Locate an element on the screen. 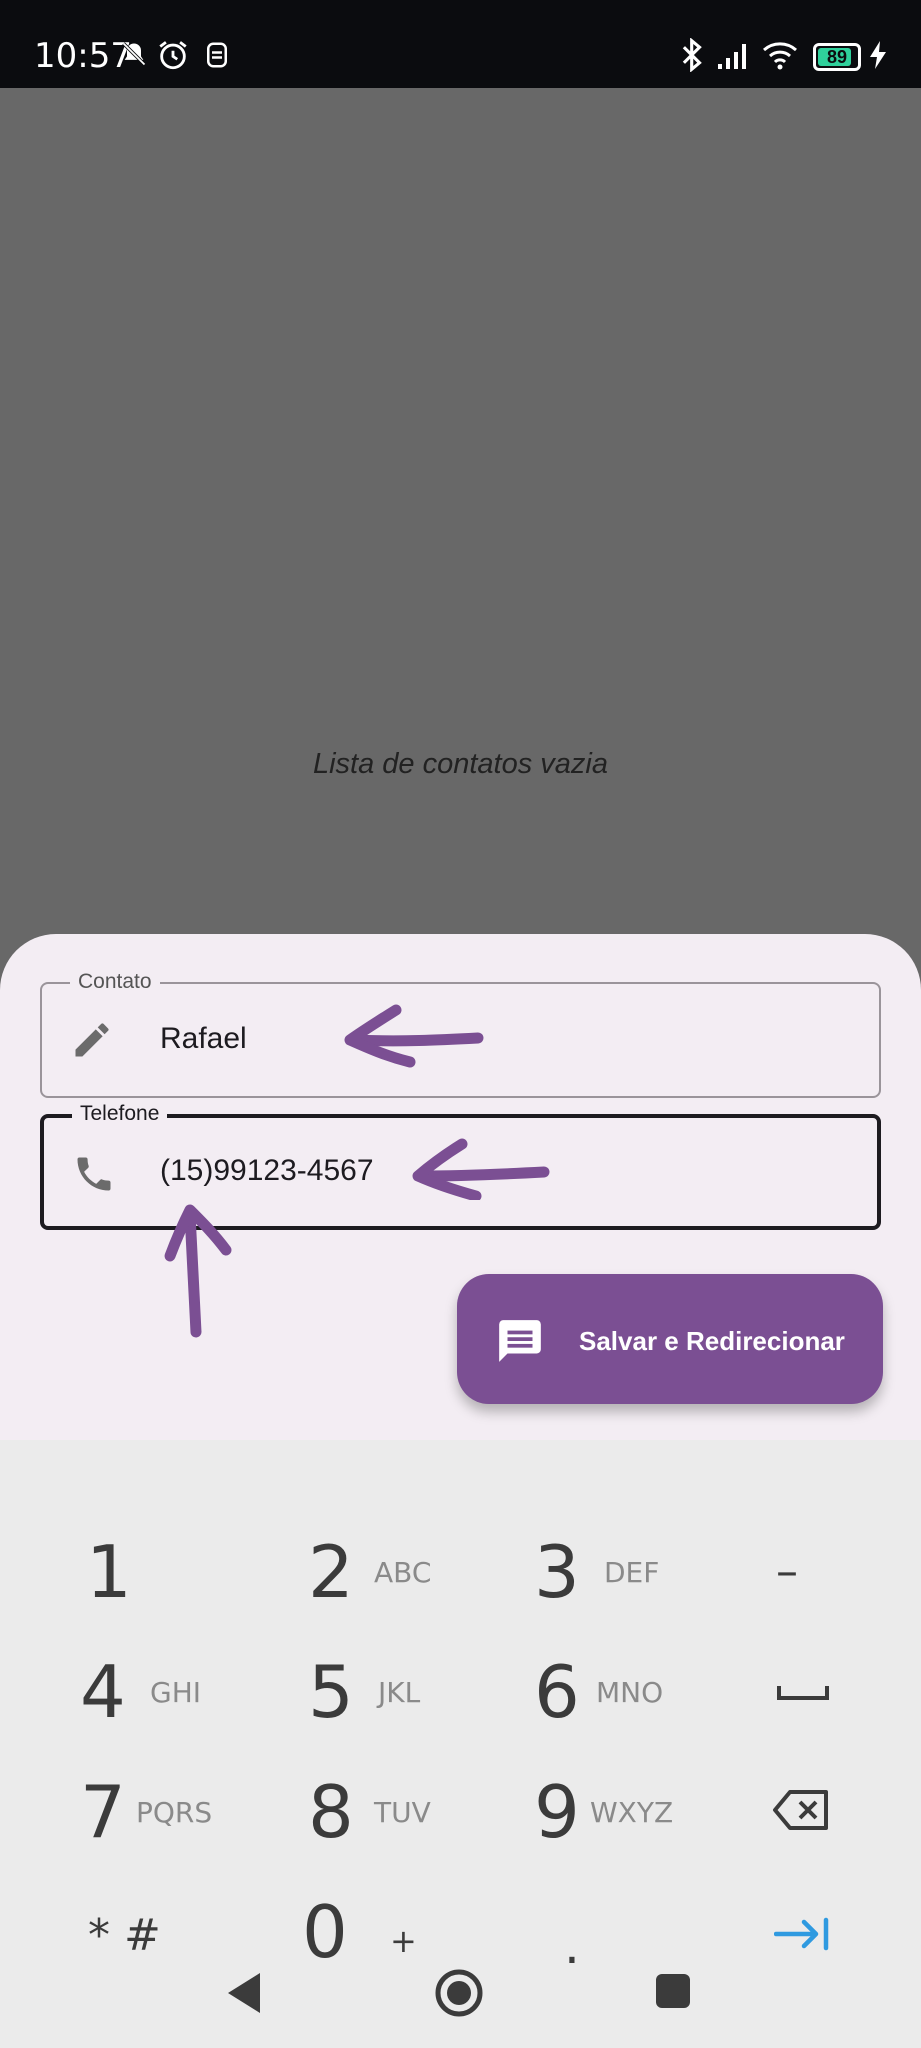 The image size is (921, 2048). key-2: 2 ABC is located at coordinates (388, 1572).